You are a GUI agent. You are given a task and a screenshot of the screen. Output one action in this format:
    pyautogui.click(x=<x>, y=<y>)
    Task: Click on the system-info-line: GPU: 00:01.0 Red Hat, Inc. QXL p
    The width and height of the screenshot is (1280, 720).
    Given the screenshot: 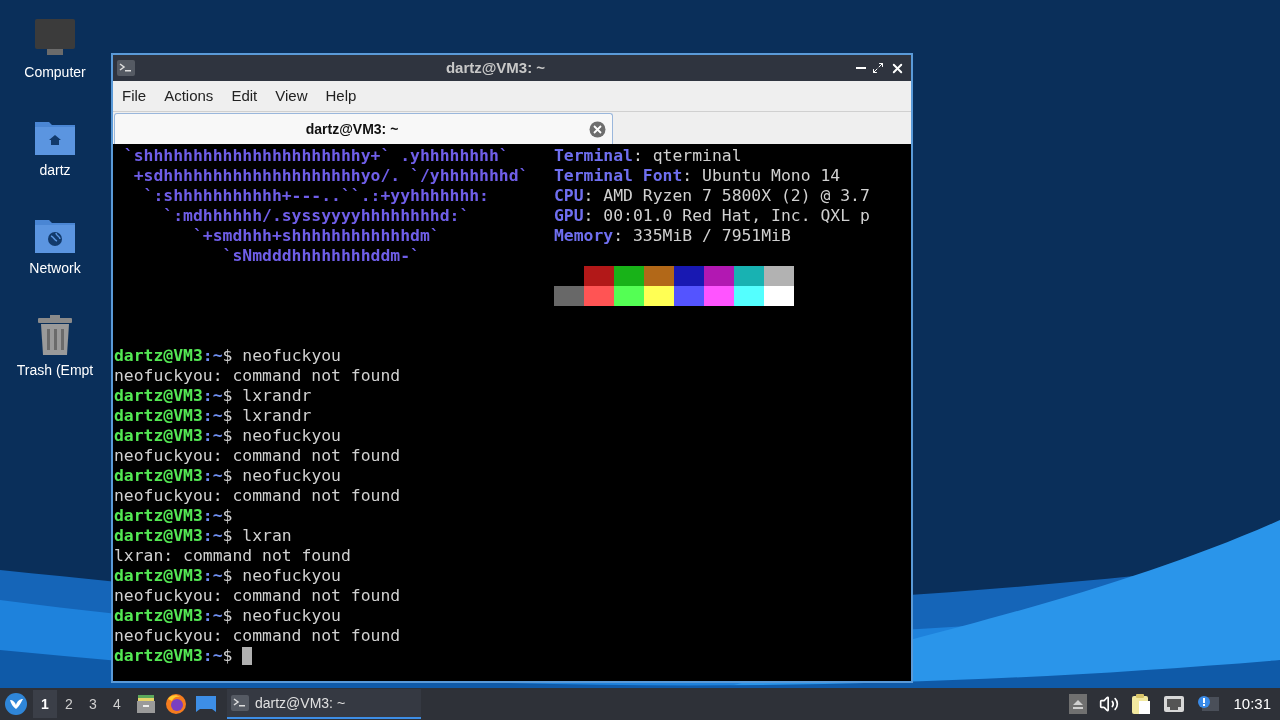 What is the action you would take?
    pyautogui.click(x=712, y=216)
    